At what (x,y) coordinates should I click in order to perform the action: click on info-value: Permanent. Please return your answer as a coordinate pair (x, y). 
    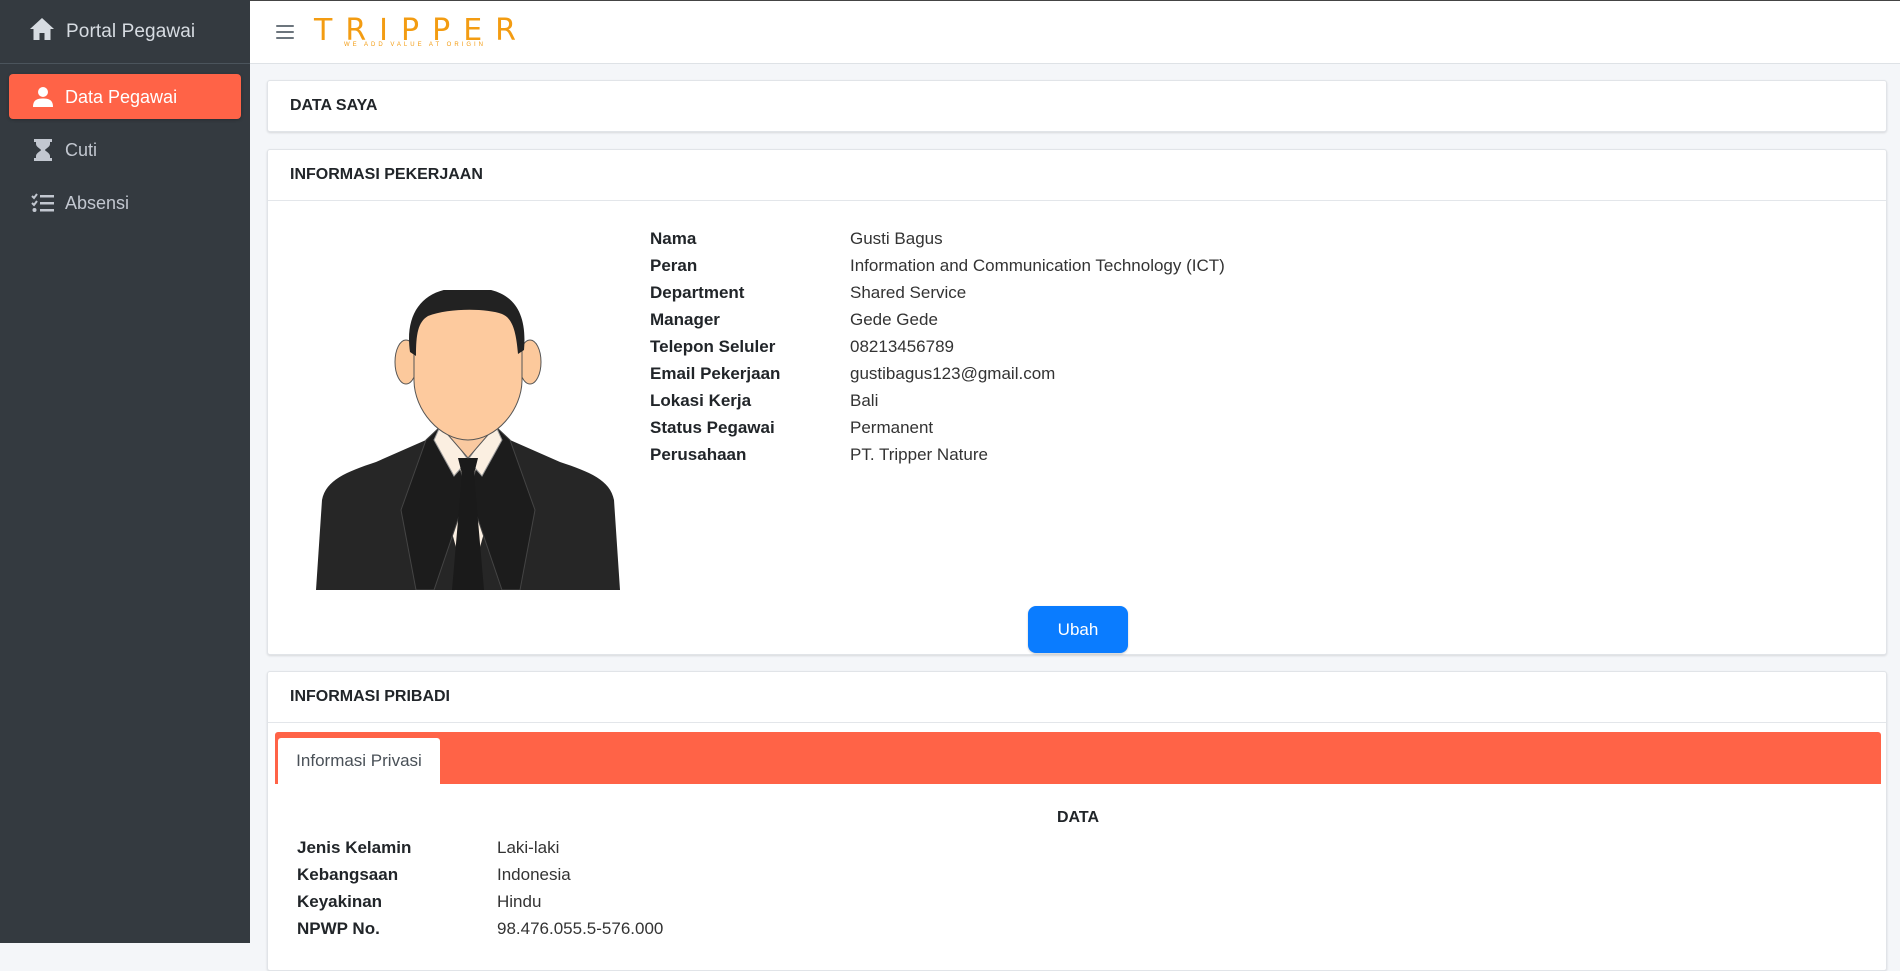
    Looking at the image, I should click on (892, 427).